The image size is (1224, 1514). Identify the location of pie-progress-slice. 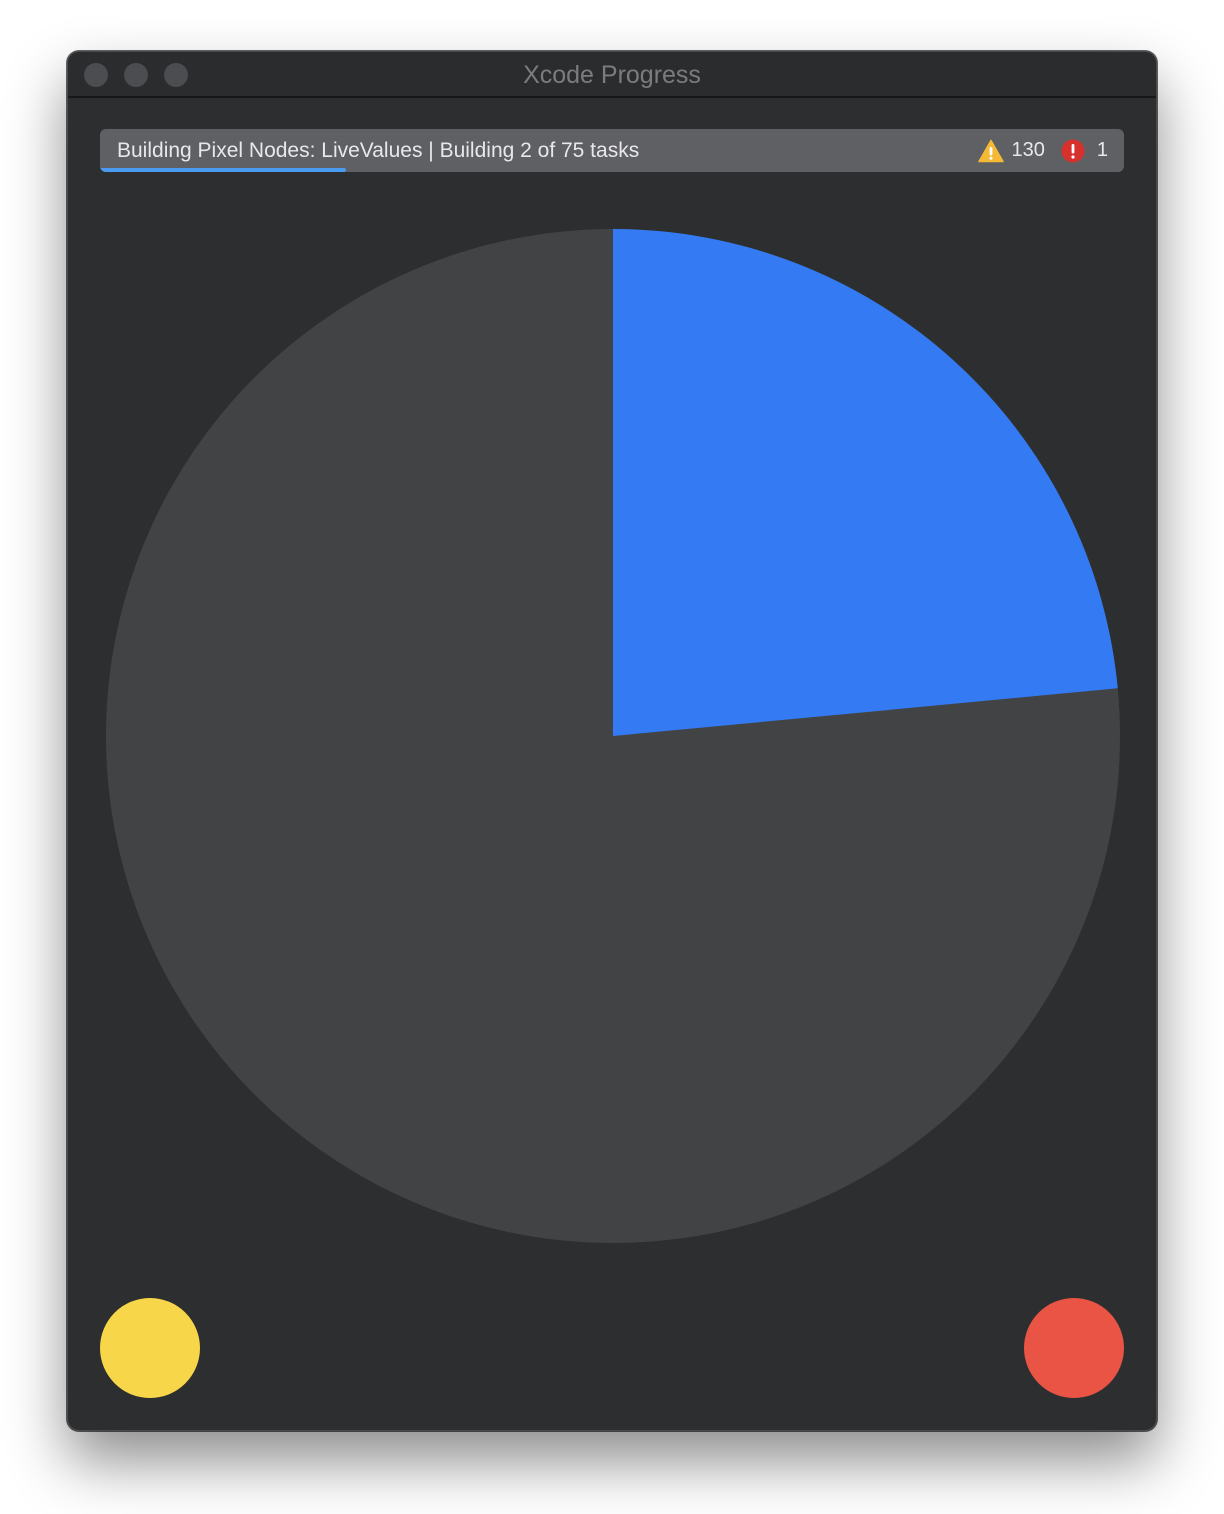
(865, 482).